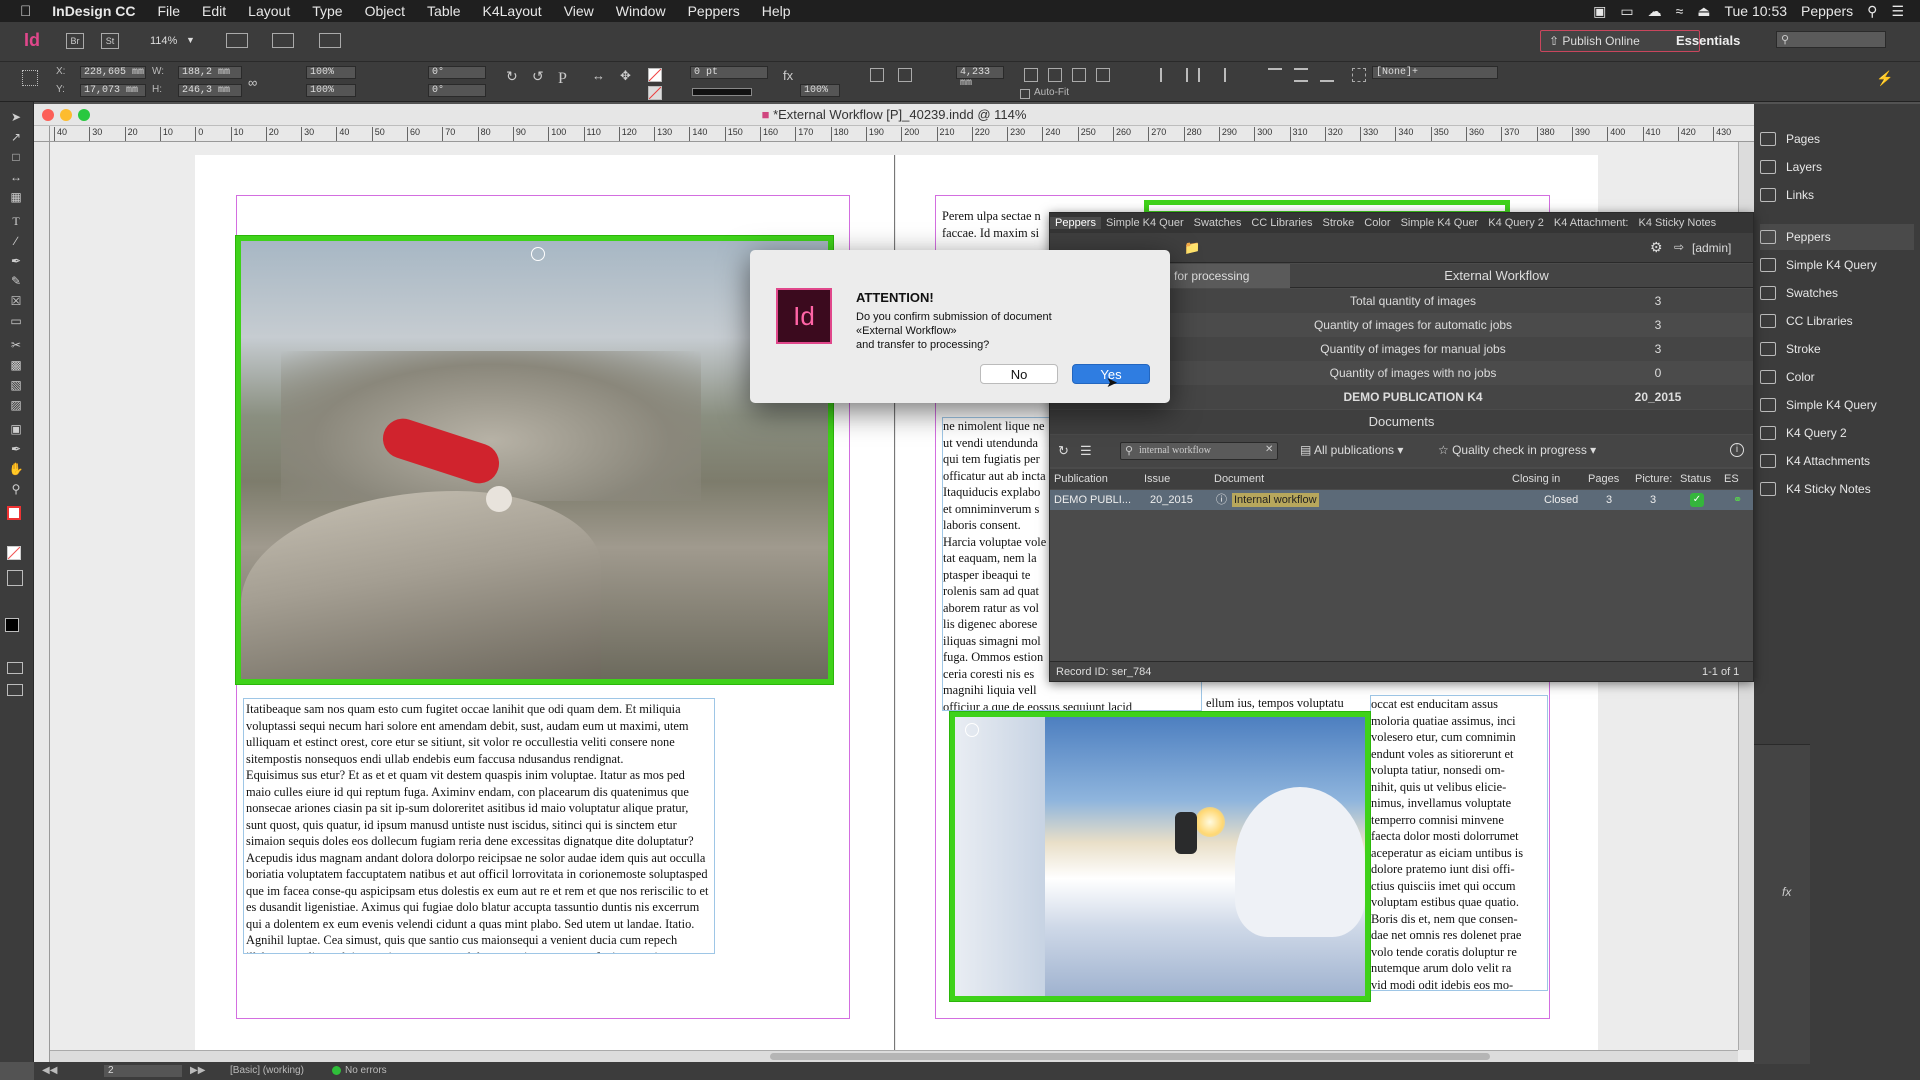  What do you see at coordinates (1837, 195) in the screenshot?
I see `dock-links: Links` at bounding box center [1837, 195].